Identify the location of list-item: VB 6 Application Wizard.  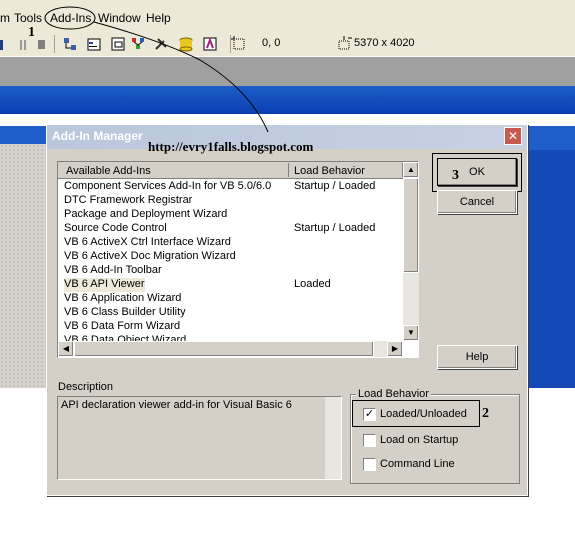
(122, 299).